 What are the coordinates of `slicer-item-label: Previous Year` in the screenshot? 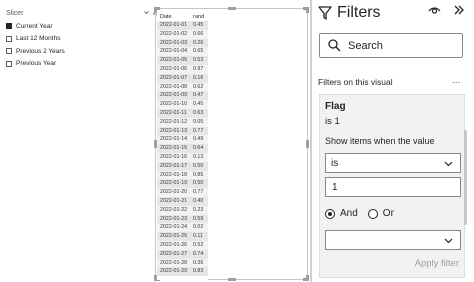 It's located at (36, 64).